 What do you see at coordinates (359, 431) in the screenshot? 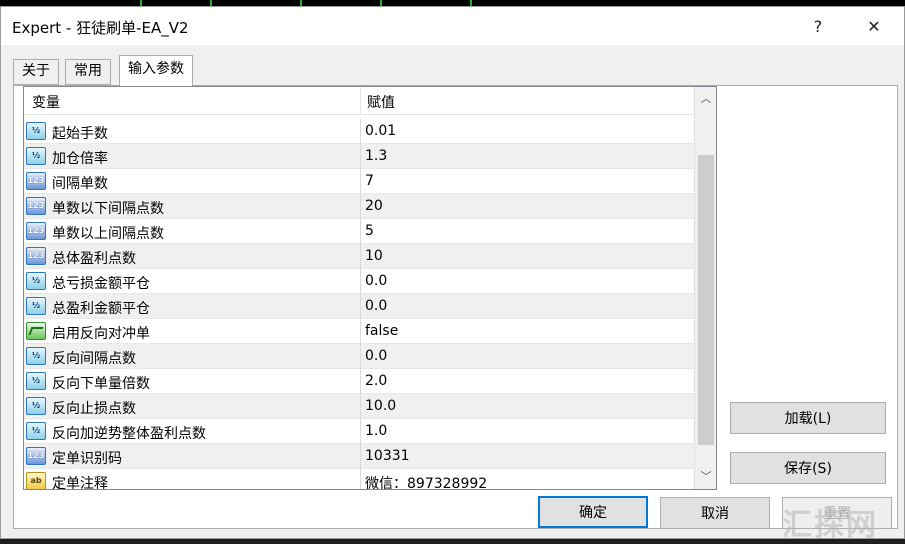
I see `parameter-row: ½ 反向加逆势整体盈利点数 1.0` at bounding box center [359, 431].